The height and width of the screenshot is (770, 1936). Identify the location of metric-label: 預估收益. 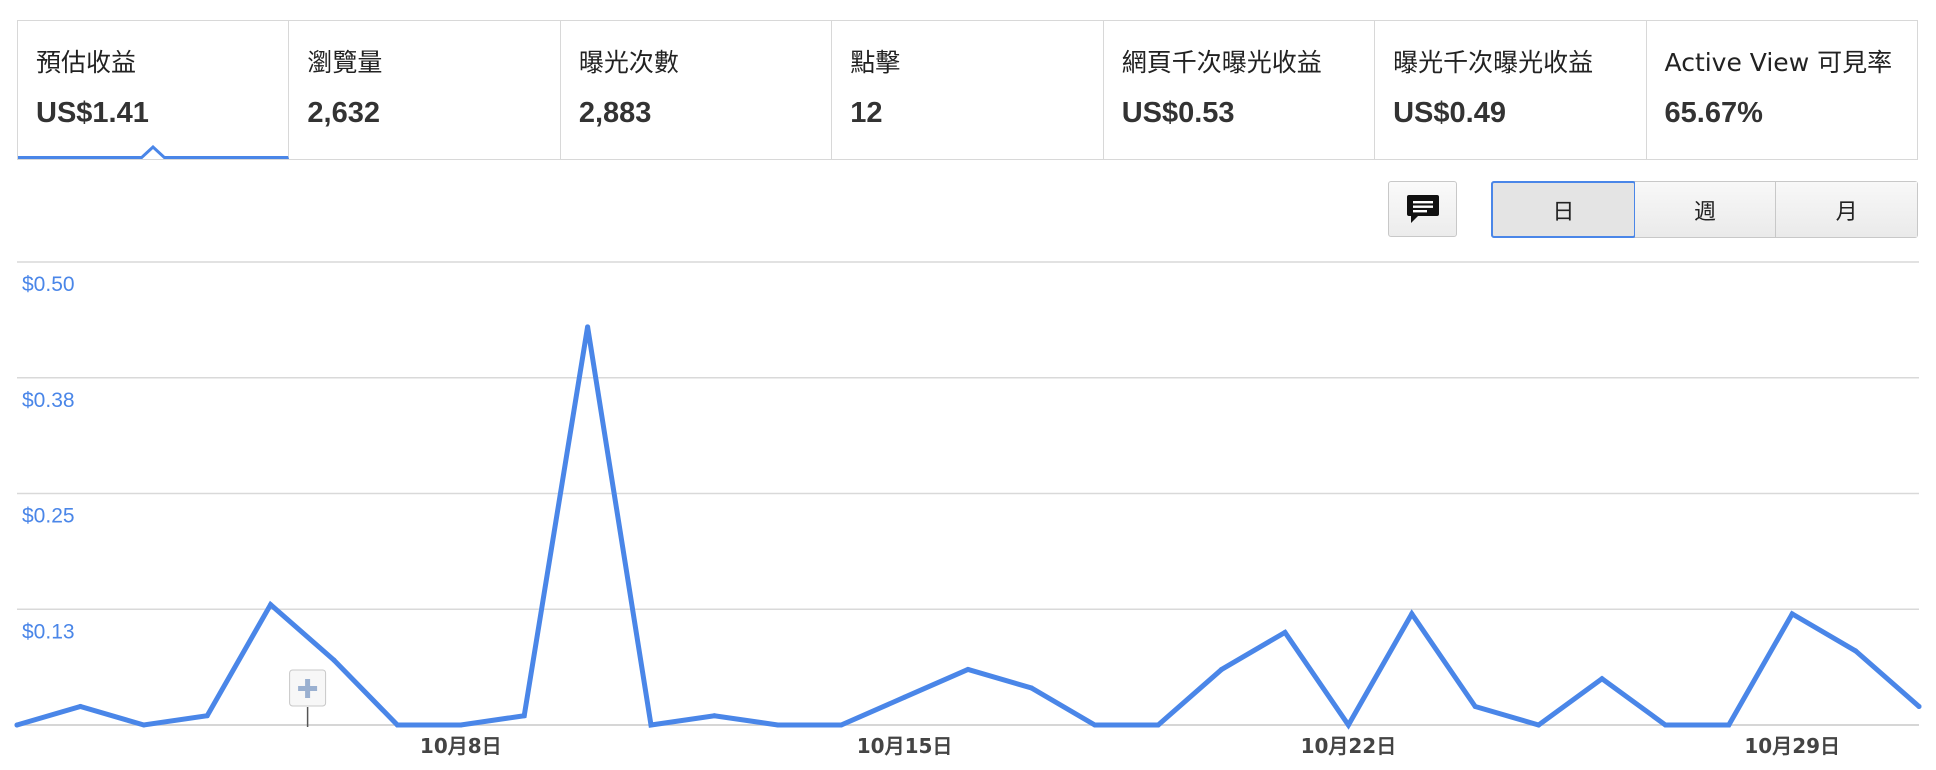
(86, 62).